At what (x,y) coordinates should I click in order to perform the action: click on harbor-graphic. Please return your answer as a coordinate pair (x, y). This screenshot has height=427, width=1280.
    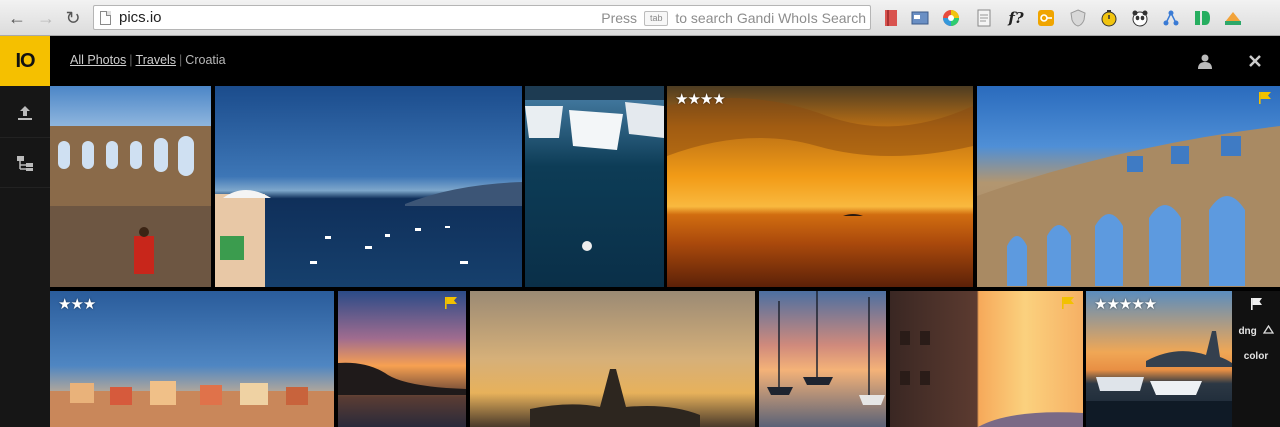
    Looking at the image, I should click on (368, 234).